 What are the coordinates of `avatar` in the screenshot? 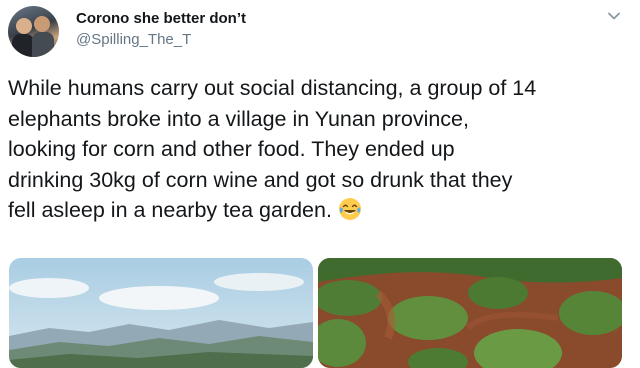 It's located at (33, 31).